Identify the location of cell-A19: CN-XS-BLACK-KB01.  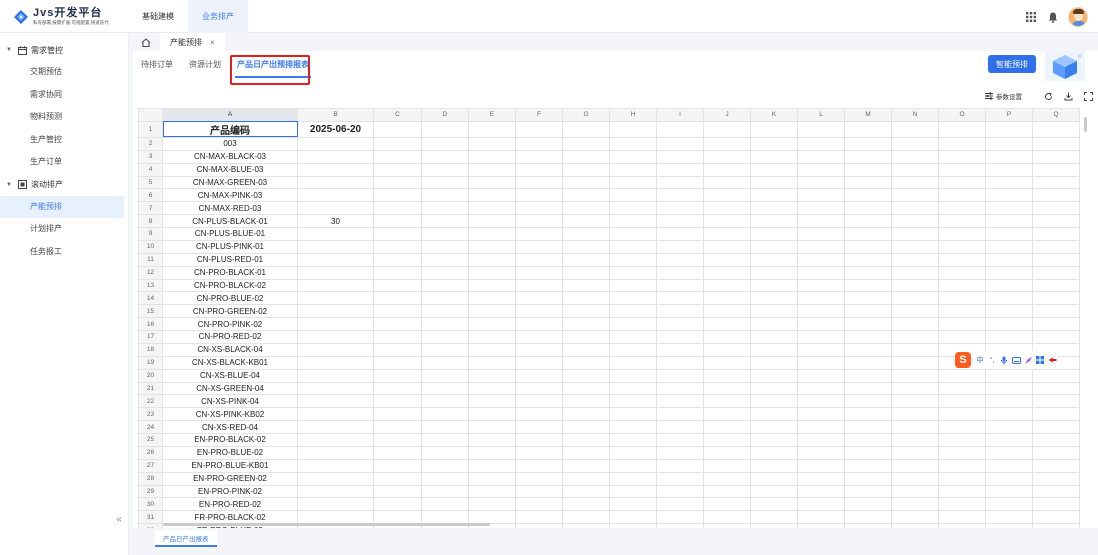
(230, 362).